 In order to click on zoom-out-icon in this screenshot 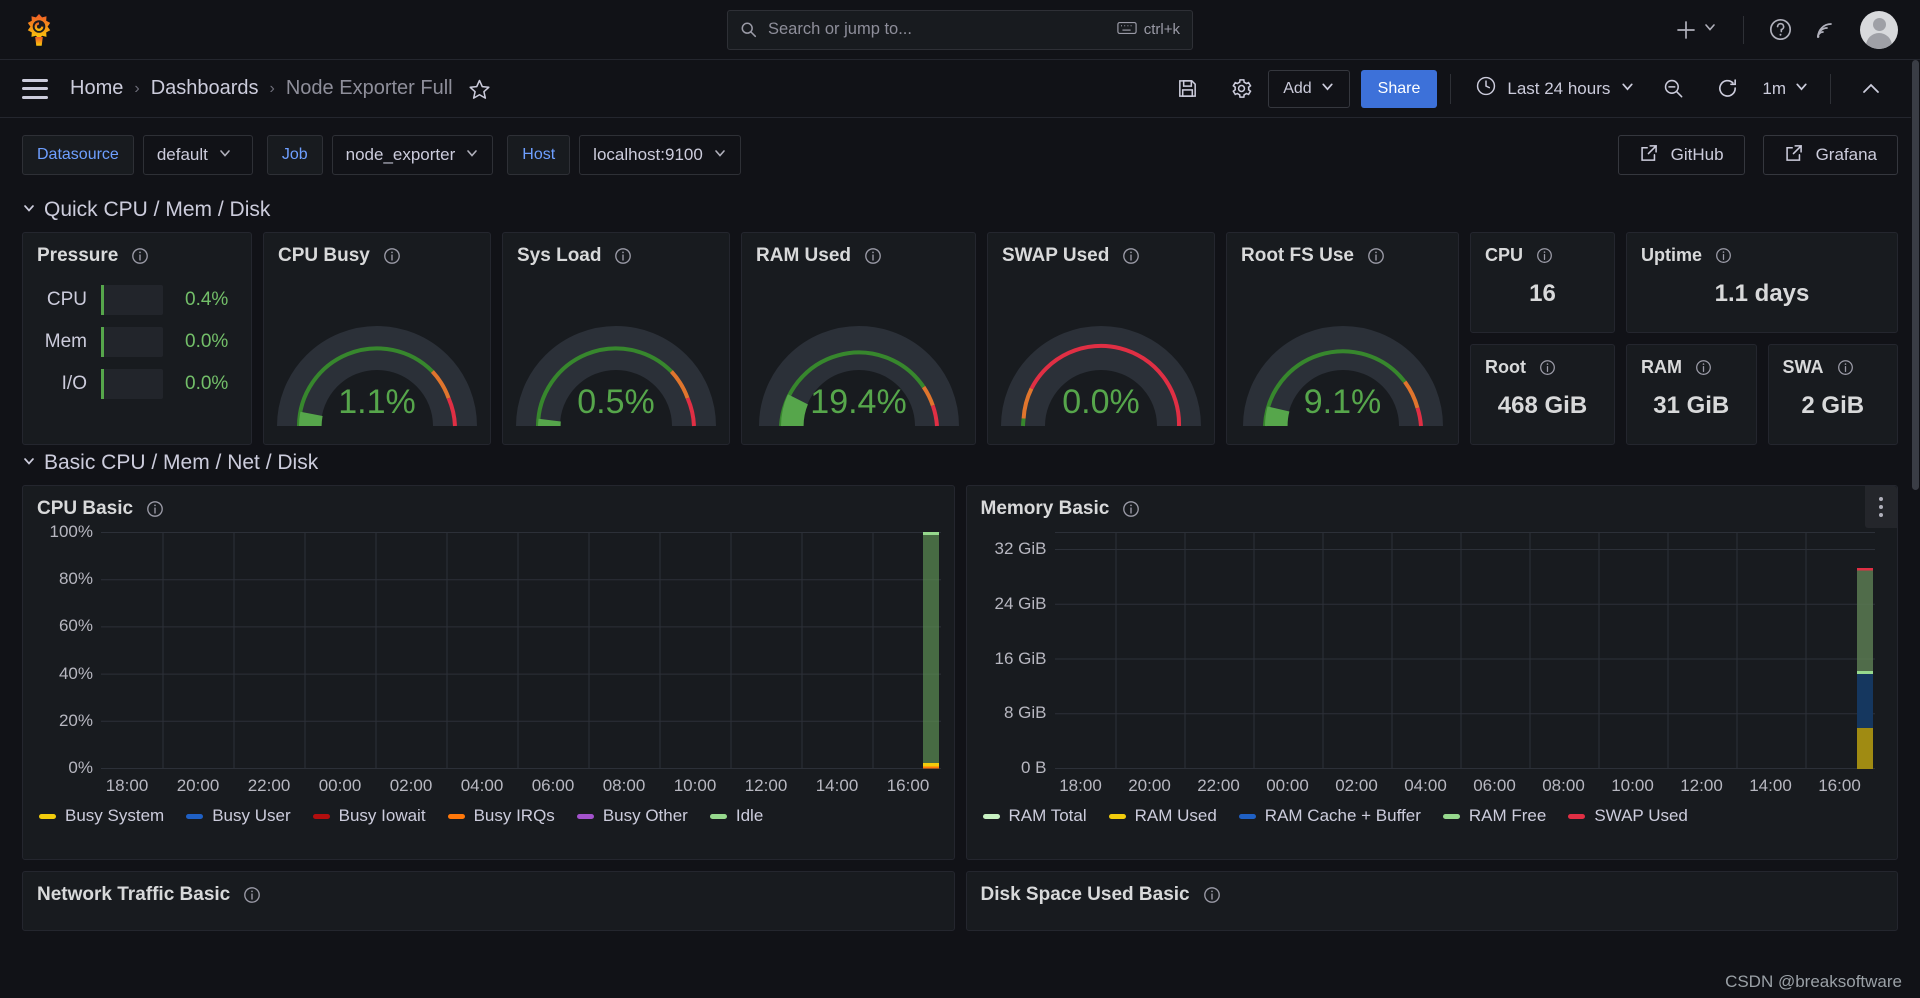, I will do `click(1673, 89)`.